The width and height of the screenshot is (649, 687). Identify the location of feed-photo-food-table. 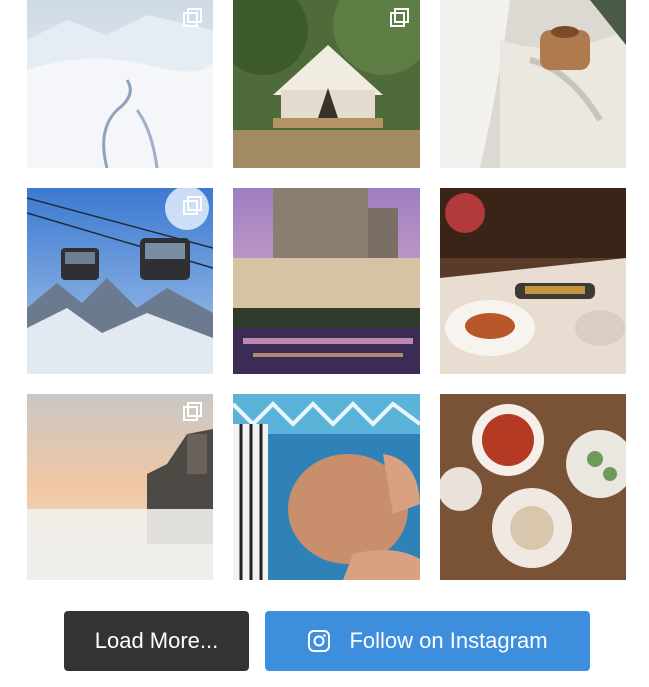
(533, 487).